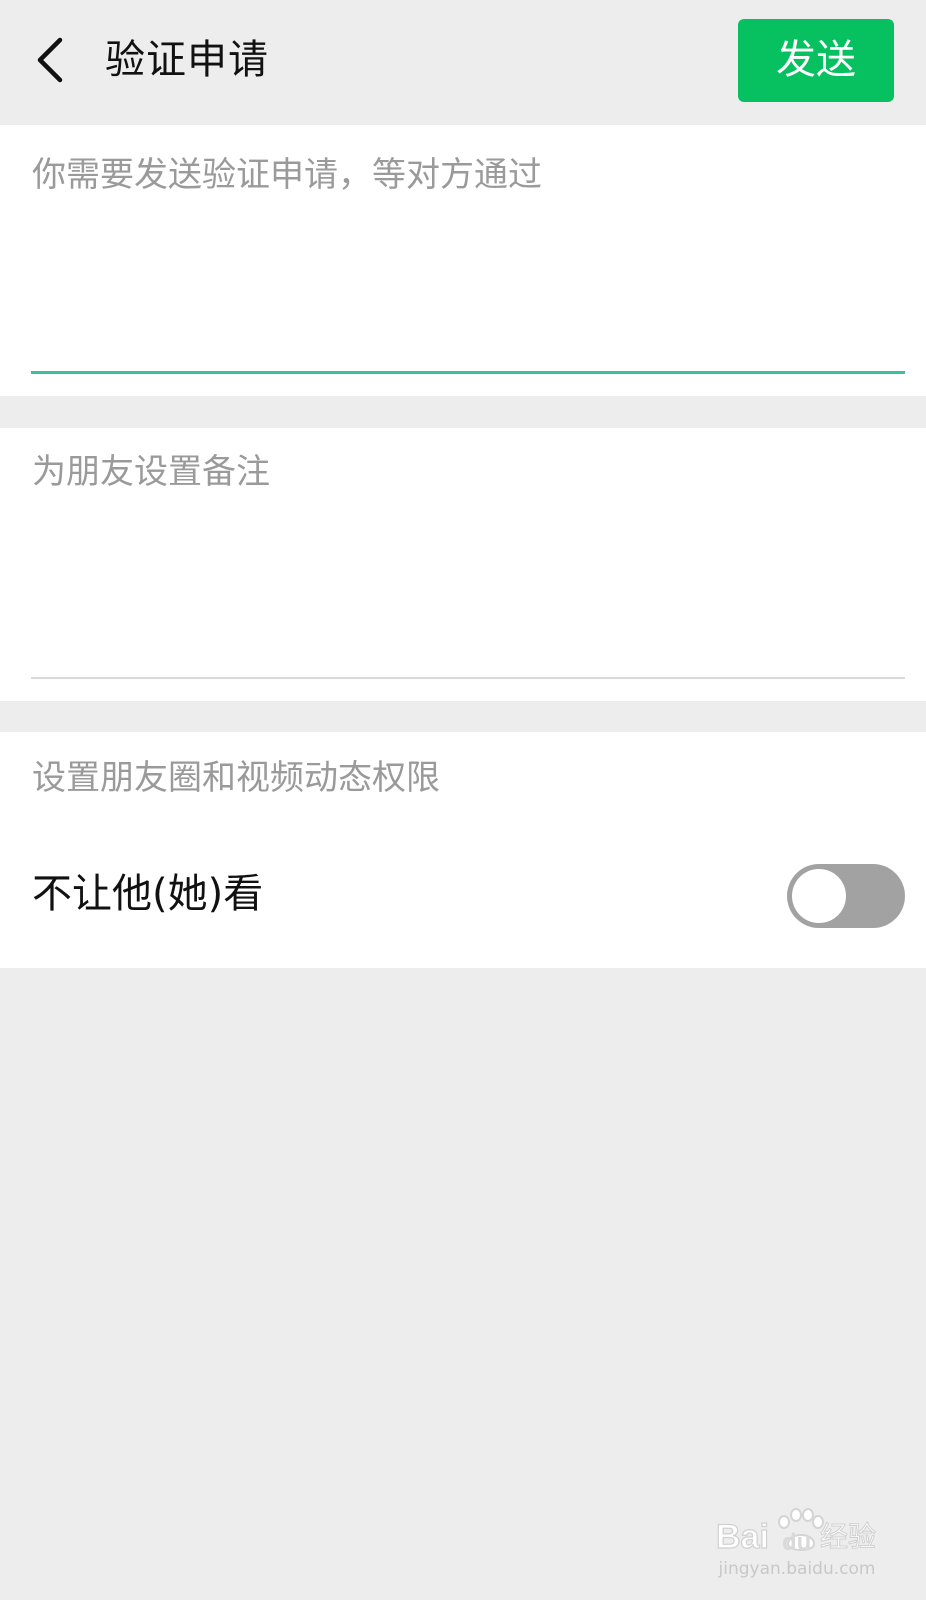  I want to click on svg-text: du, so click(796, 1542).